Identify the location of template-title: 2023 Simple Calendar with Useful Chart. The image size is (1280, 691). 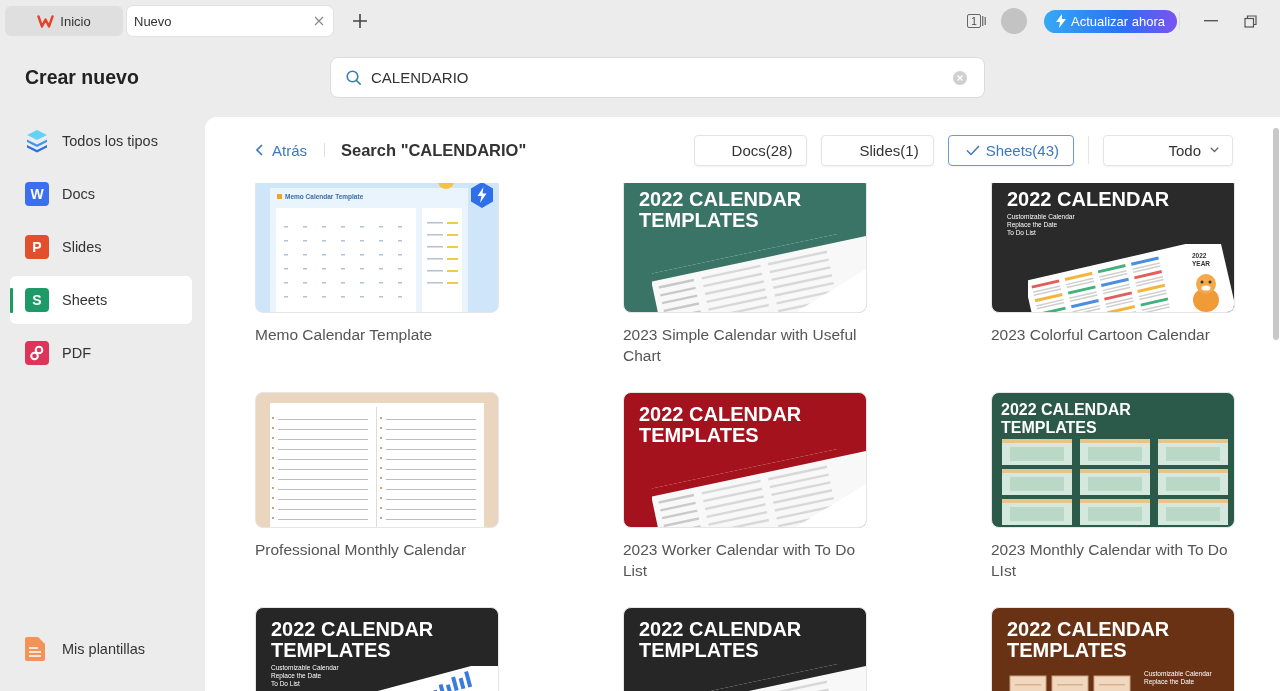
(740, 345).